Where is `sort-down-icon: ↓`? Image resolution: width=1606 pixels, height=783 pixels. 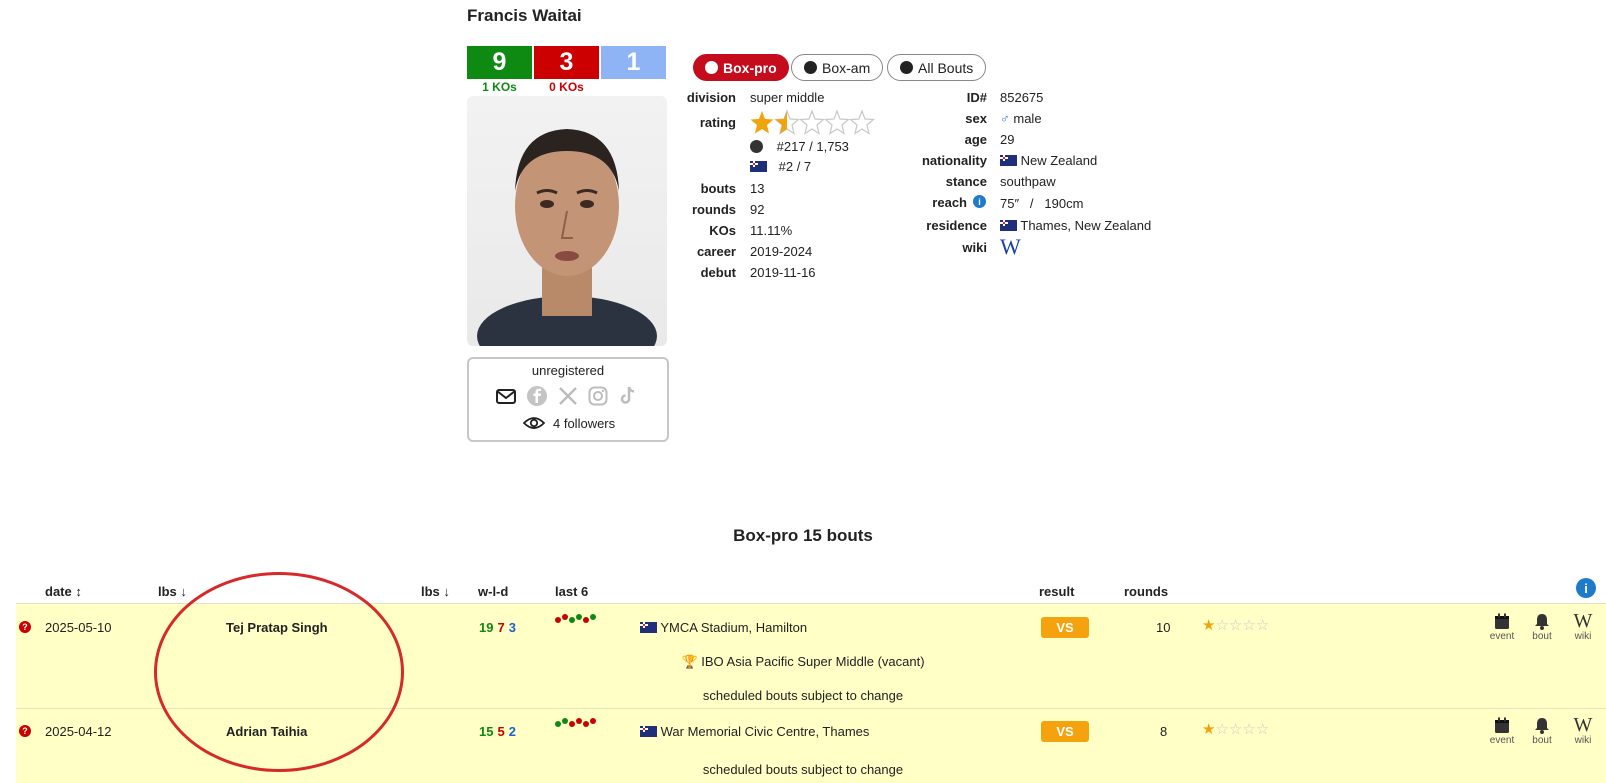
sort-down-icon: ↓ is located at coordinates (446, 591).